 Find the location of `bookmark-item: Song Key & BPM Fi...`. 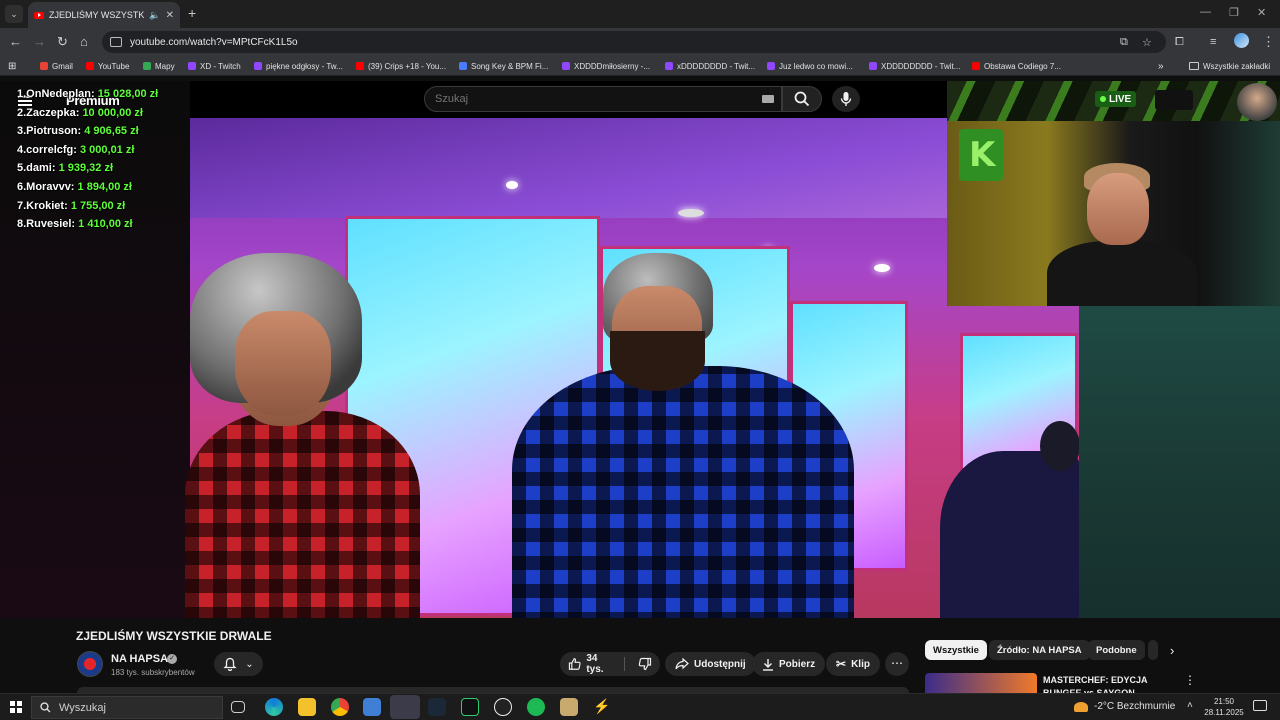

bookmark-item: Song Key & BPM Fi... is located at coordinates (503, 66).